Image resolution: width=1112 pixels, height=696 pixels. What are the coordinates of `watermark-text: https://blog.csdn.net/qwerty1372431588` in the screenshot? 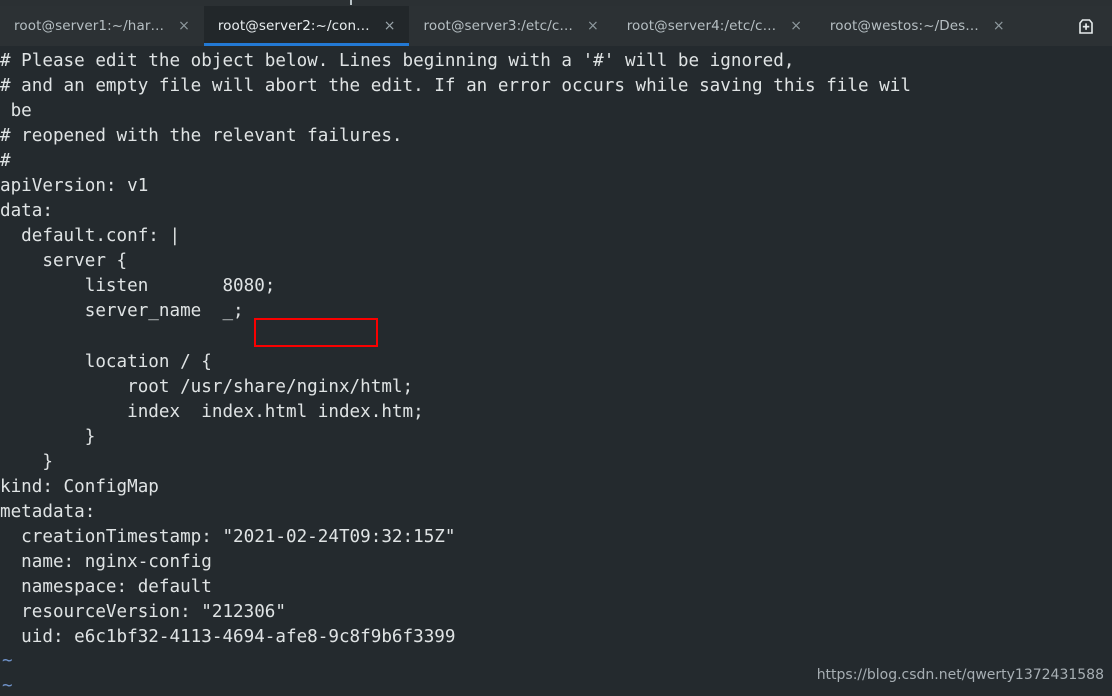 It's located at (960, 675).